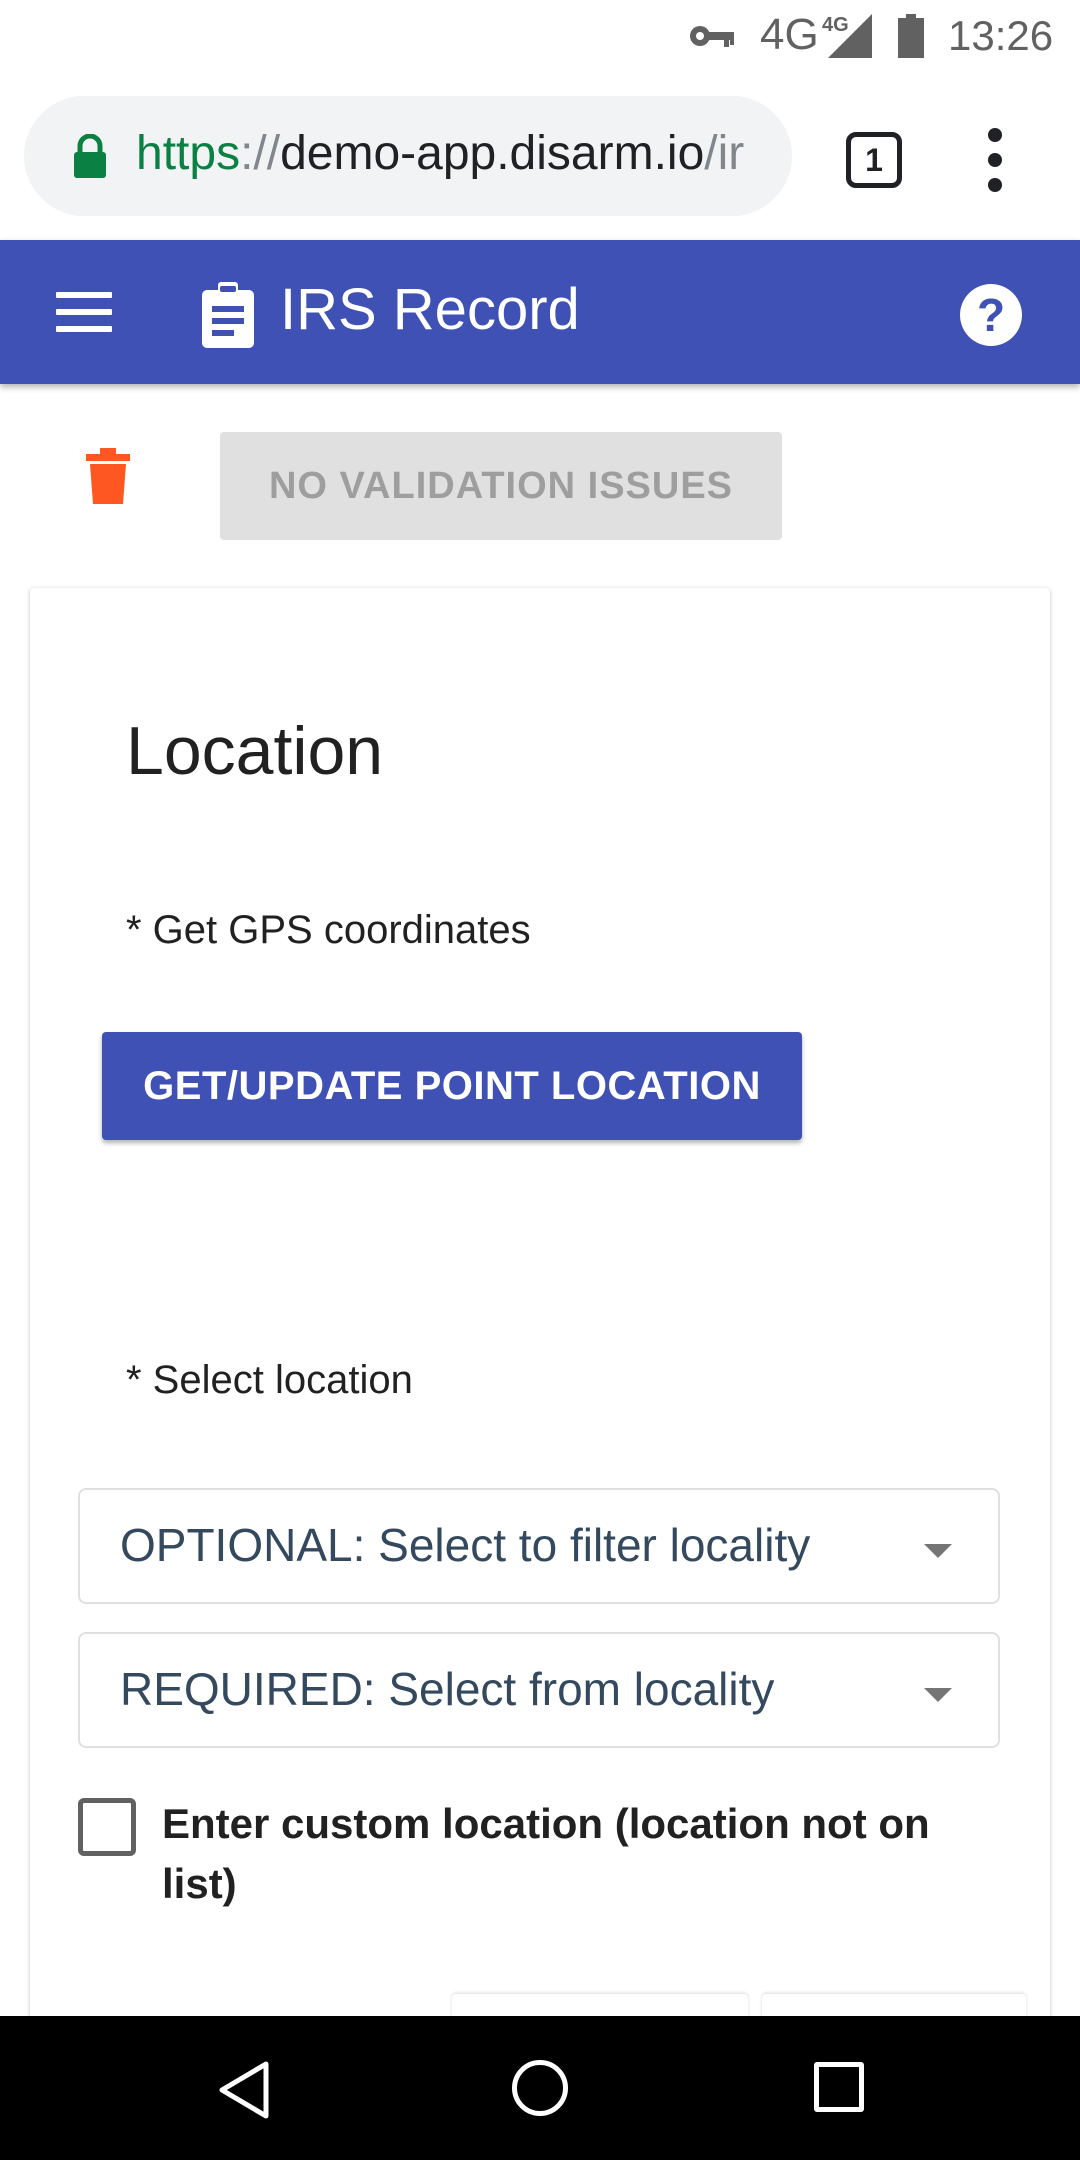 The image size is (1080, 2160). What do you see at coordinates (430, 309) in the screenshot?
I see `page-title: IRS Record` at bounding box center [430, 309].